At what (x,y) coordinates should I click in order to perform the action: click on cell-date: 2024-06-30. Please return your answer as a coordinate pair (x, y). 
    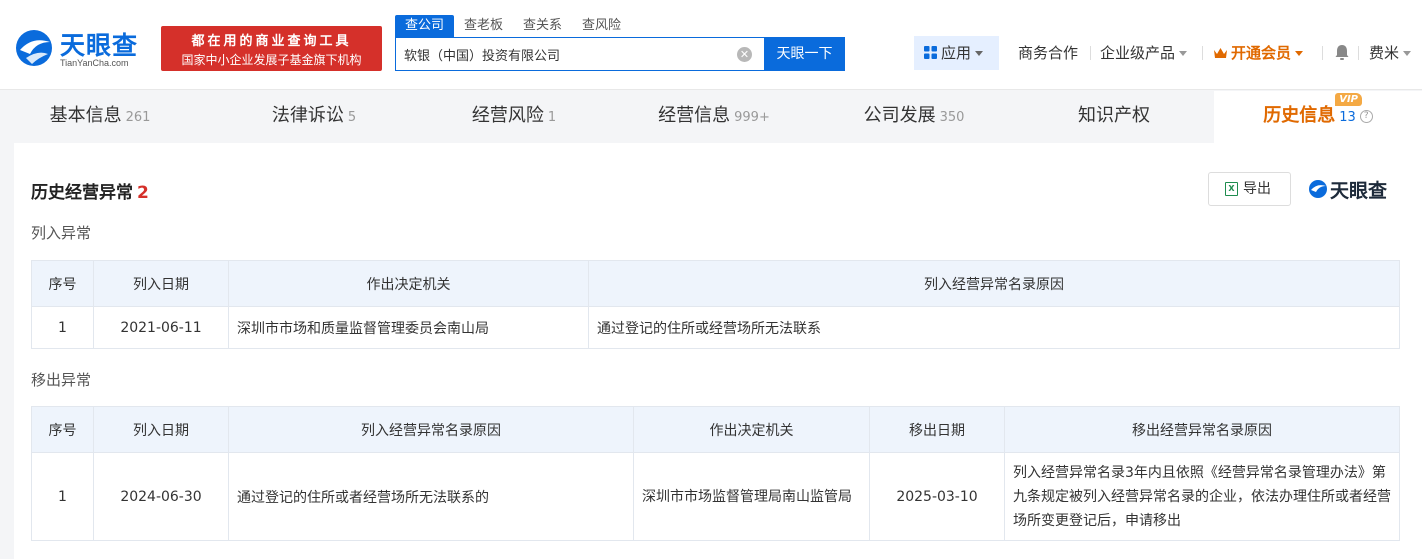
    Looking at the image, I should click on (161, 496).